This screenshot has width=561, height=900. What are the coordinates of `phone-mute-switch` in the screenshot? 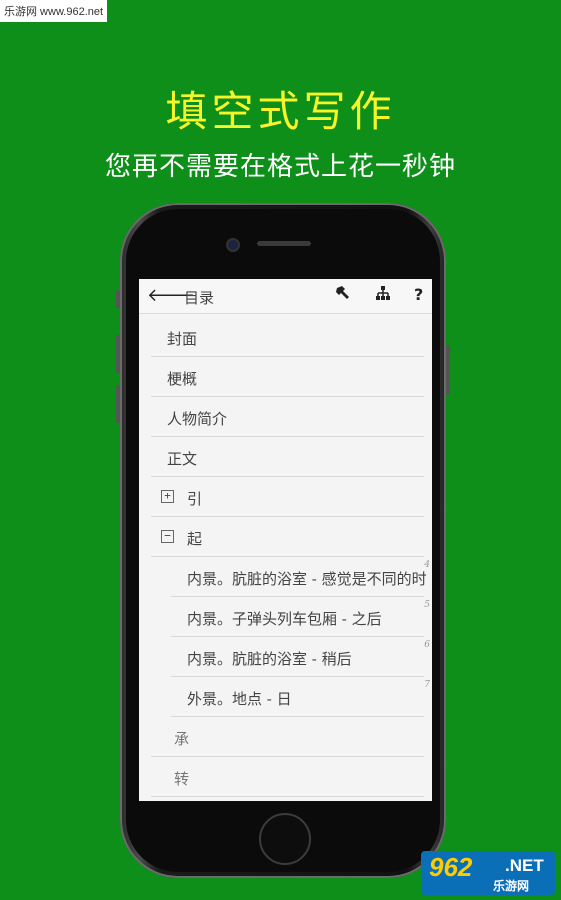 It's located at (118, 299).